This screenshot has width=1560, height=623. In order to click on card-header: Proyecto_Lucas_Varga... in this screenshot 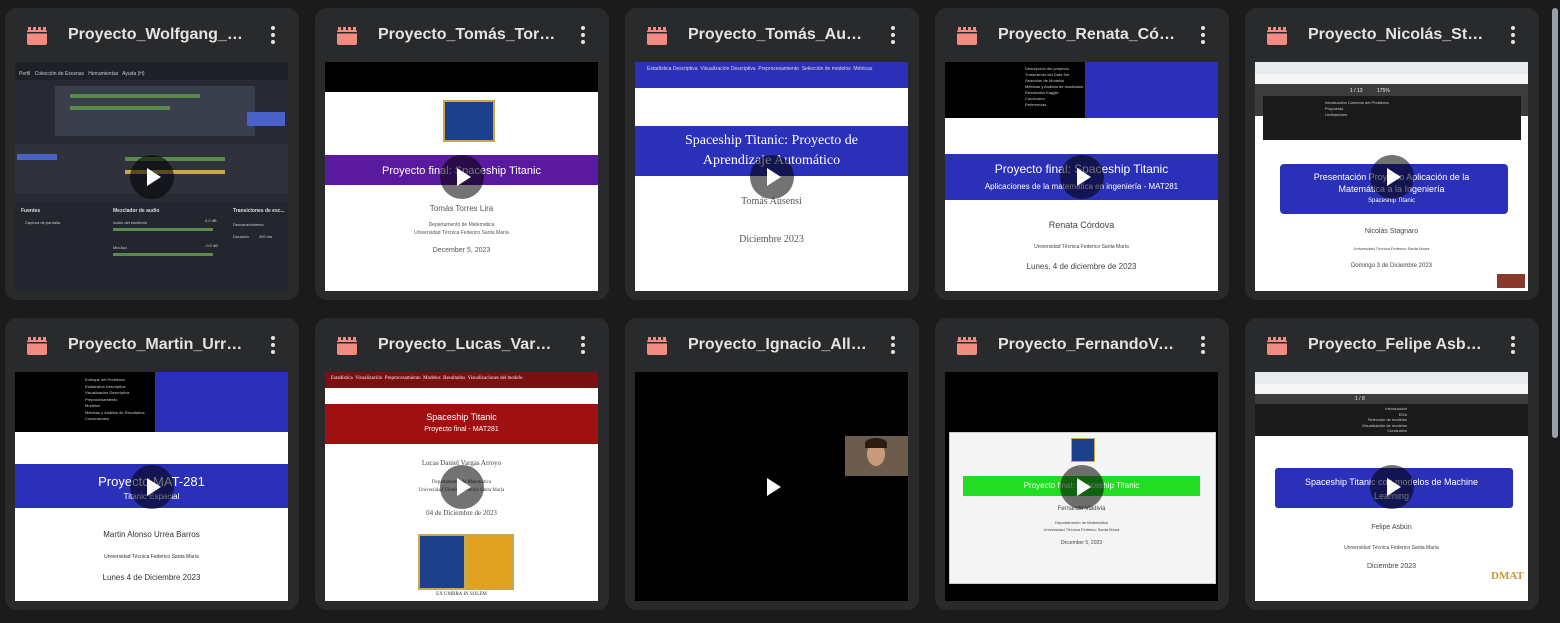, I will do `click(462, 345)`.